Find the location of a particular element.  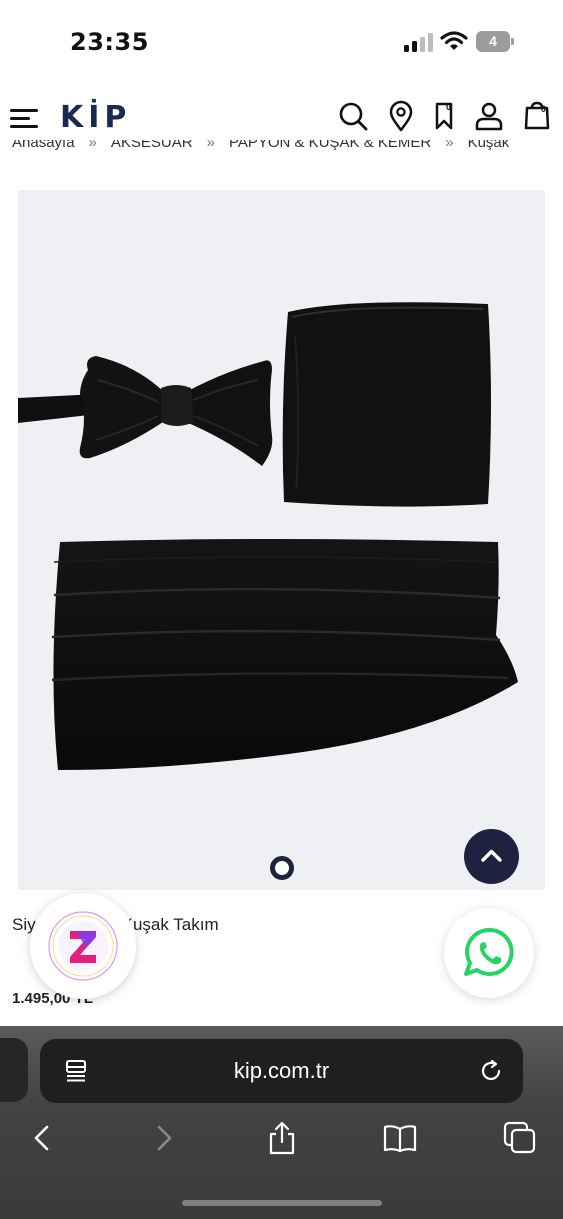

chevron-left-icon is located at coordinates (41, 1138).